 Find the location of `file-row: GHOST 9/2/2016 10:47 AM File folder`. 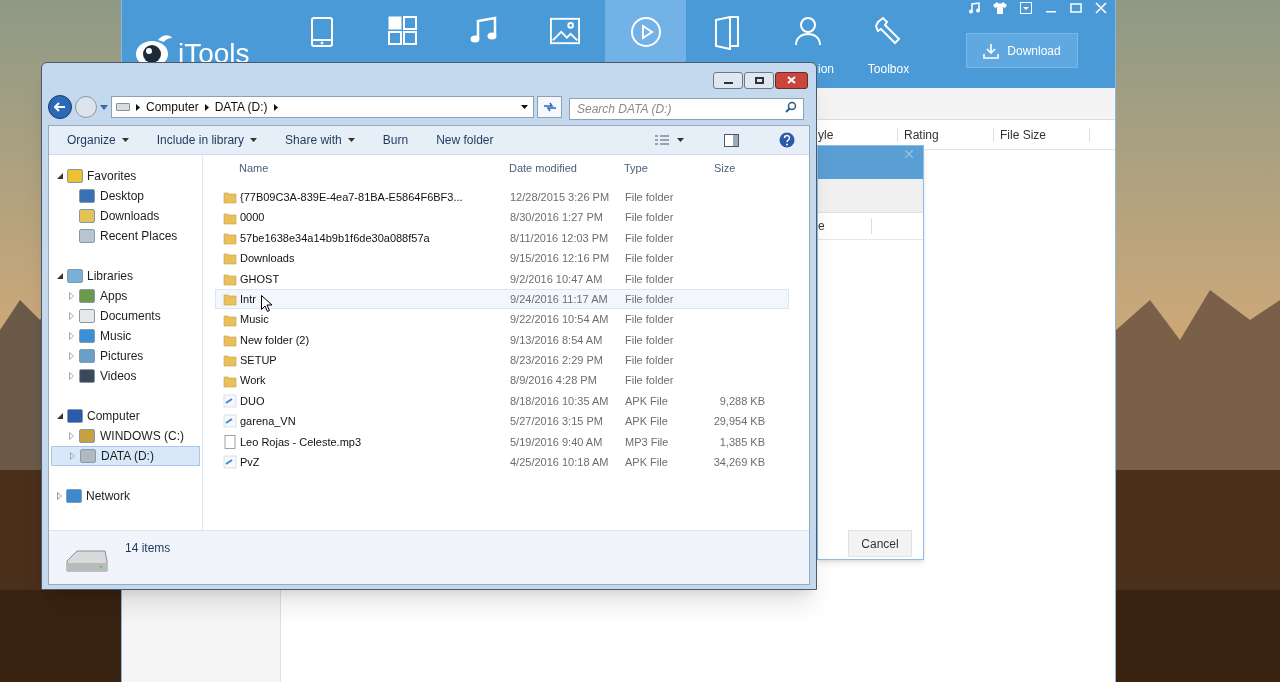

file-row: GHOST 9/2/2016 10:47 AM File folder is located at coordinates (502, 278).